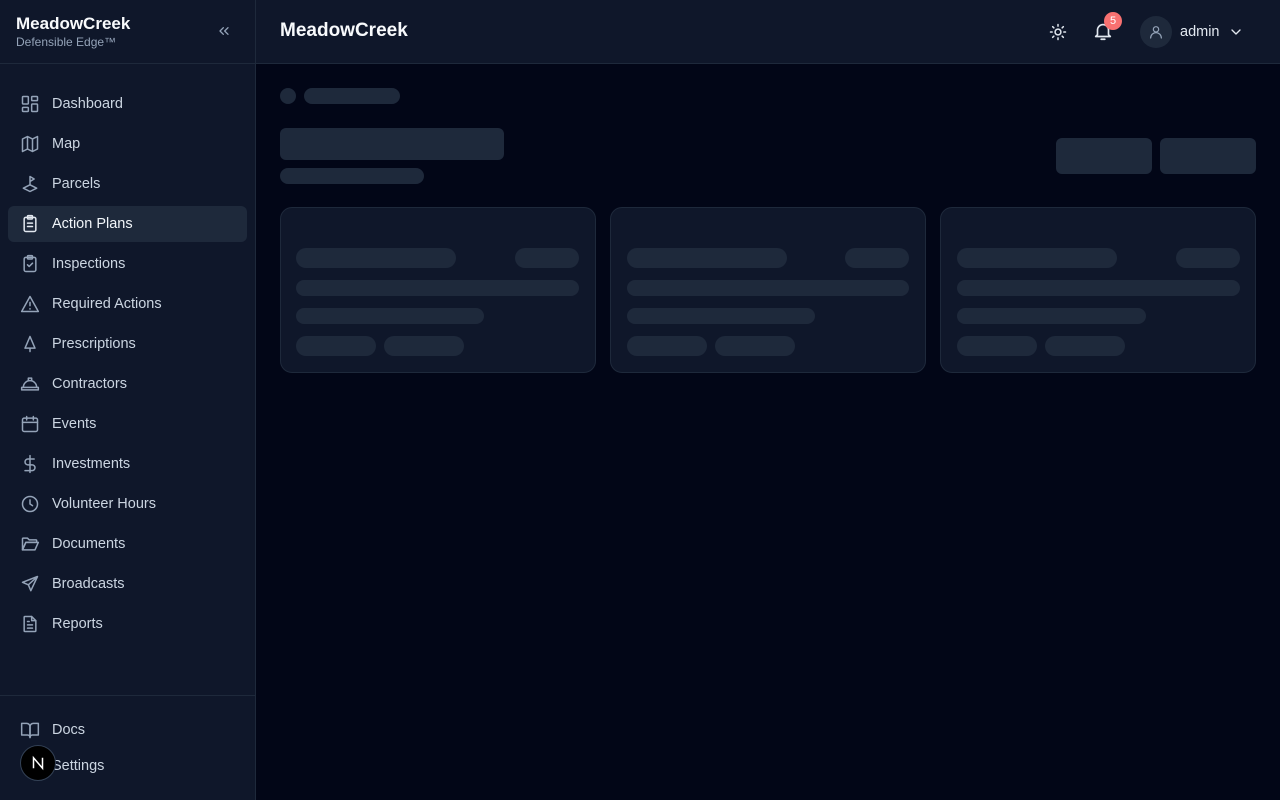  Describe the element at coordinates (30, 224) in the screenshot. I see `clipboard-list-icon` at that location.